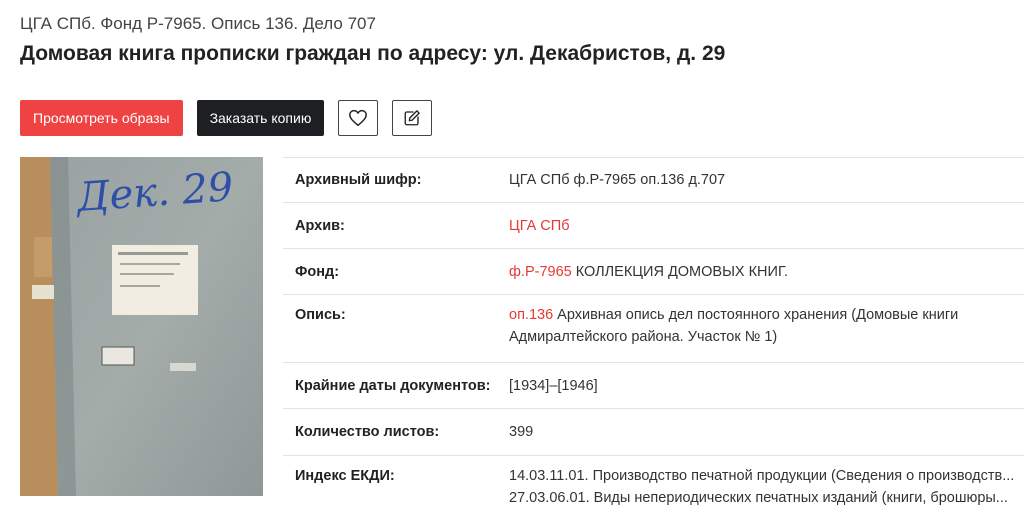 The height and width of the screenshot is (516, 1024). Describe the element at coordinates (653, 386) in the screenshot. I see `row-dates: Крайние даты документов: [1934]–[1946]` at that location.